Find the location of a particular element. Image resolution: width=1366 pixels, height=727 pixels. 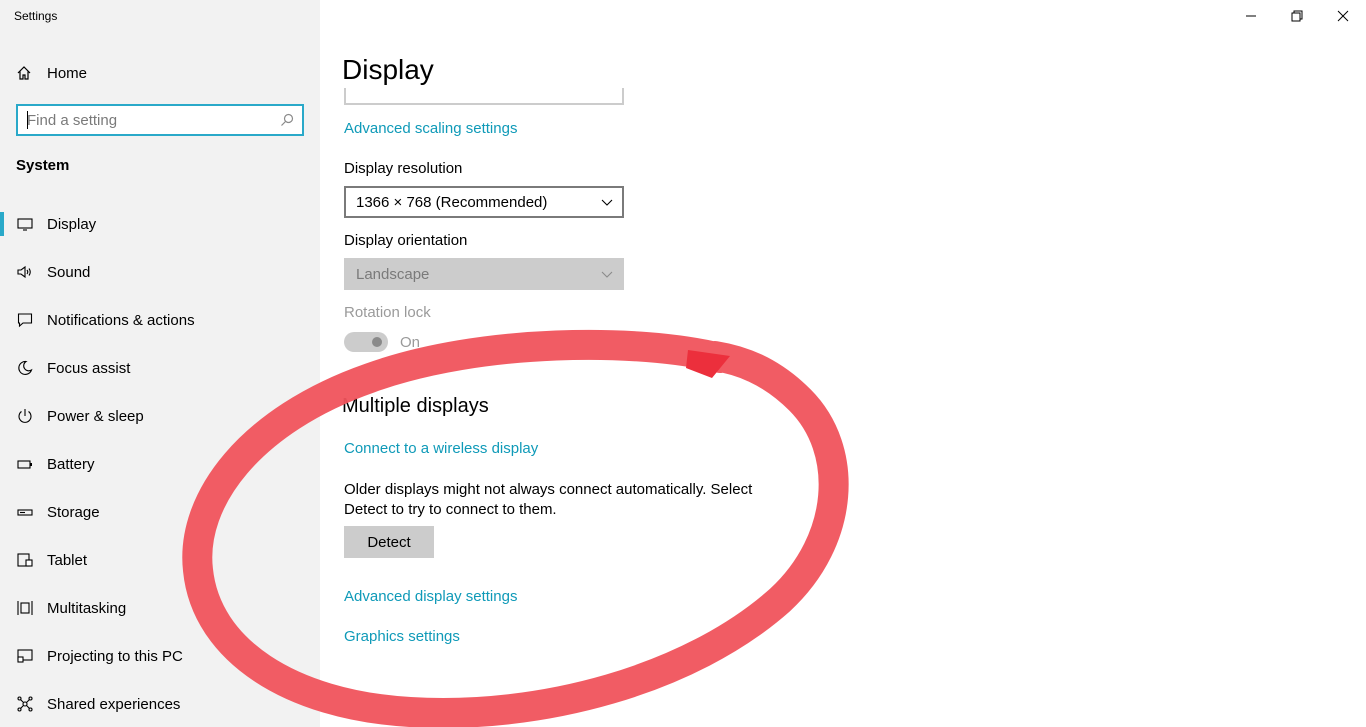

toggle-knob is located at coordinates (377, 342).